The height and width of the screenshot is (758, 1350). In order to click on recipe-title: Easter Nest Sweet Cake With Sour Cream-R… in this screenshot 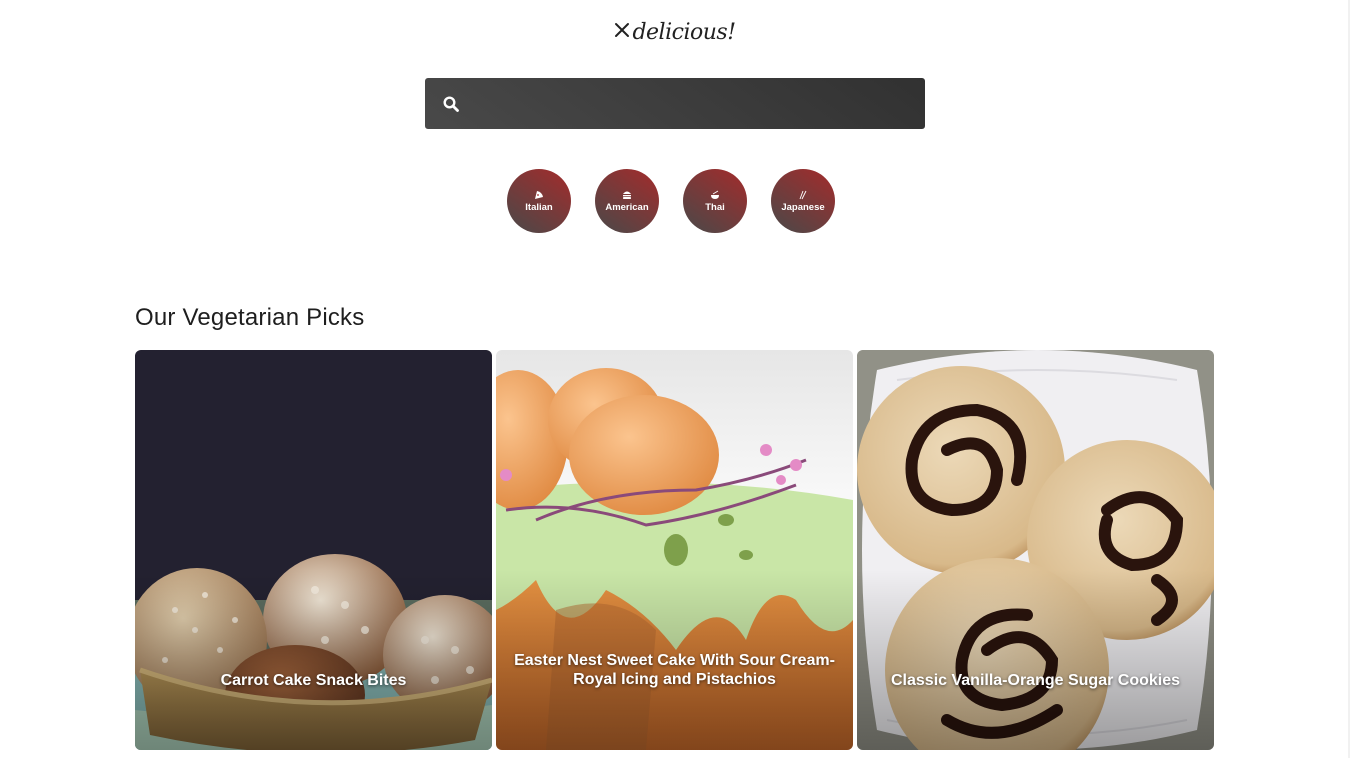, I will do `click(674, 670)`.